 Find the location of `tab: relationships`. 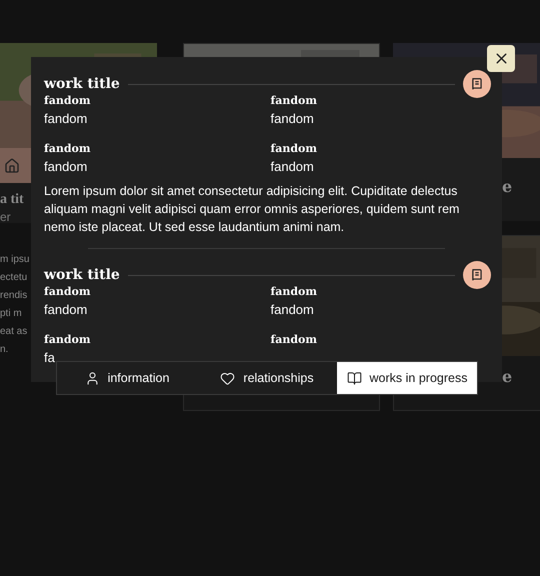

tab: relationships is located at coordinates (267, 378).